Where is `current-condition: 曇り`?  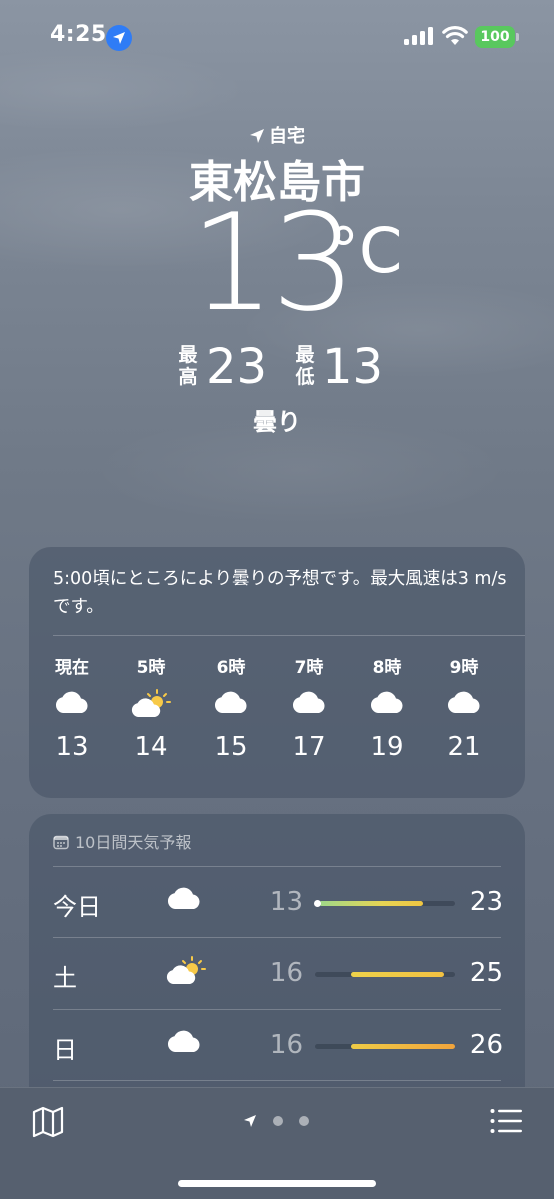
current-condition: 曇り is located at coordinates (277, 422).